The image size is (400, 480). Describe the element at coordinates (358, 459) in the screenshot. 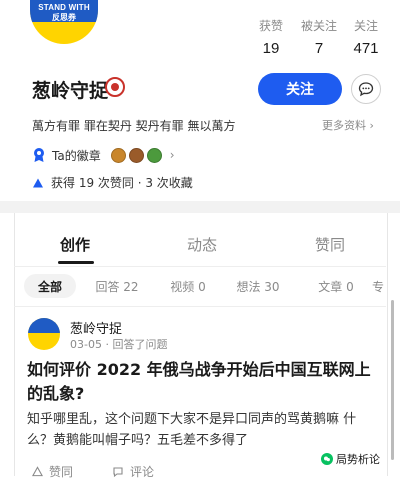

I see `watermark-text: 局势析论` at that location.